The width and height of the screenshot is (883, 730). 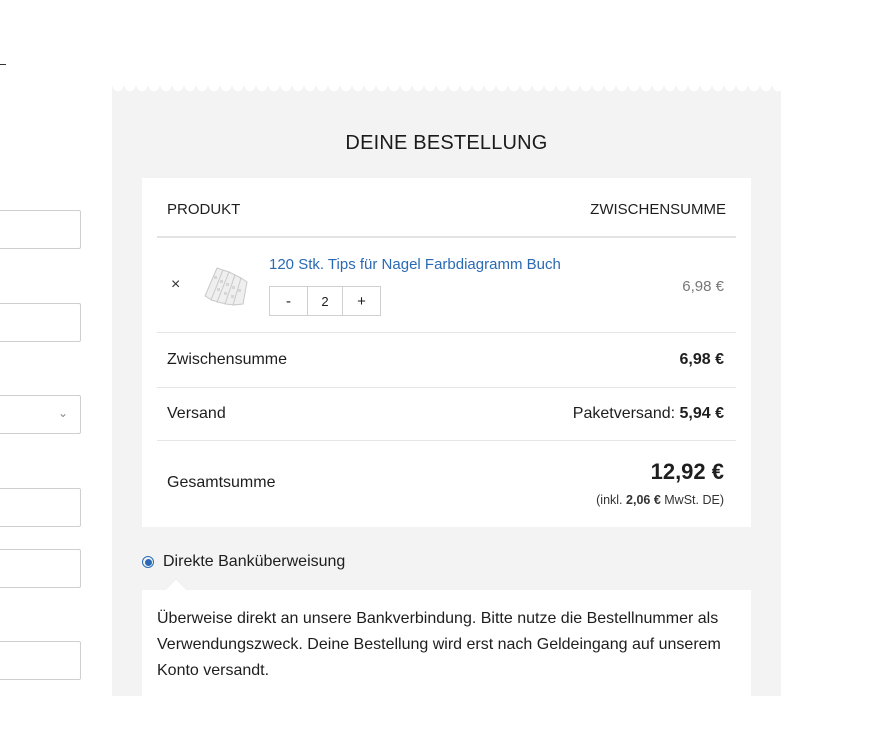 I want to click on tax-note: (inkl. 2,06 € MwSt. DE), so click(x=660, y=500).